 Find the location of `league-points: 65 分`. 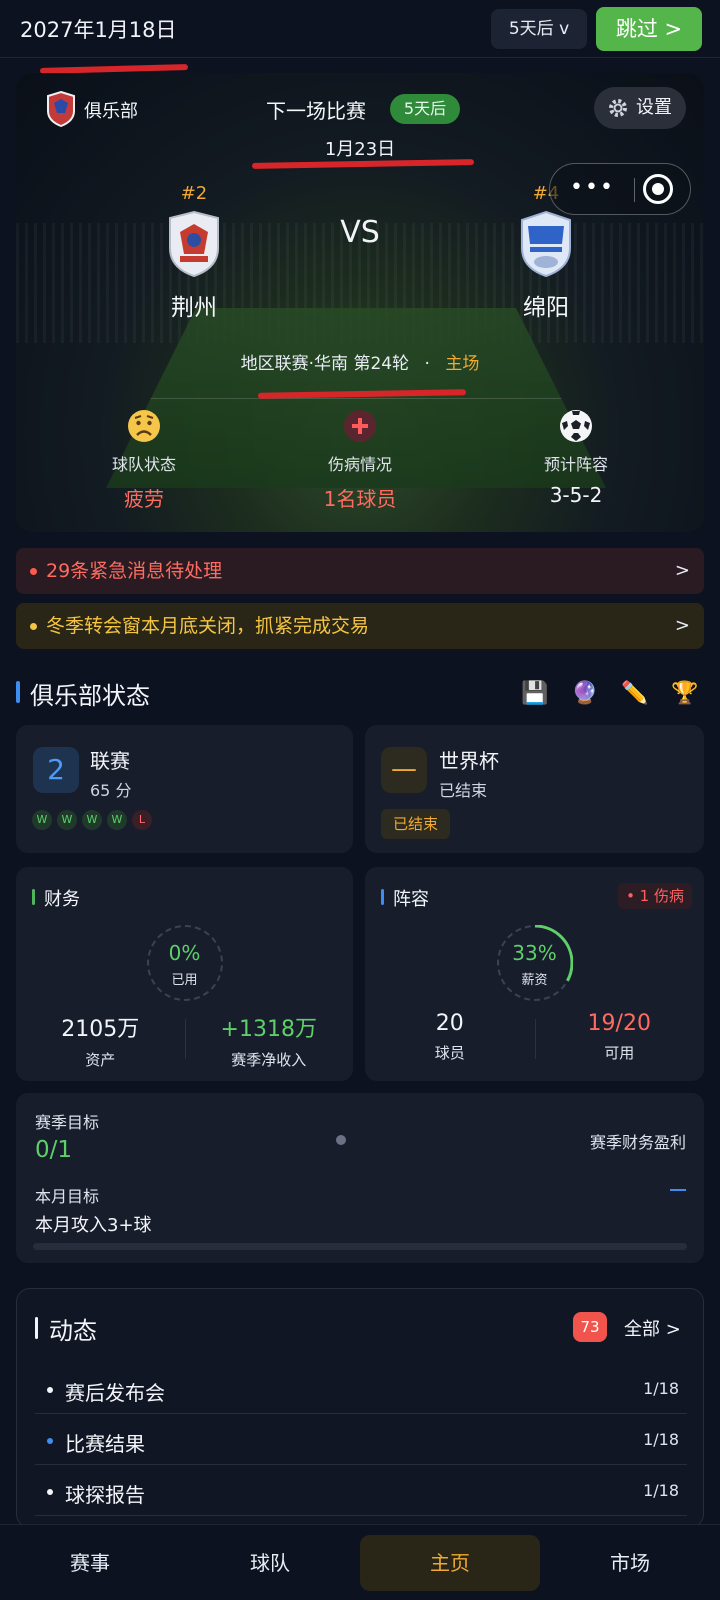

league-points: 65 分 is located at coordinates (111, 790).